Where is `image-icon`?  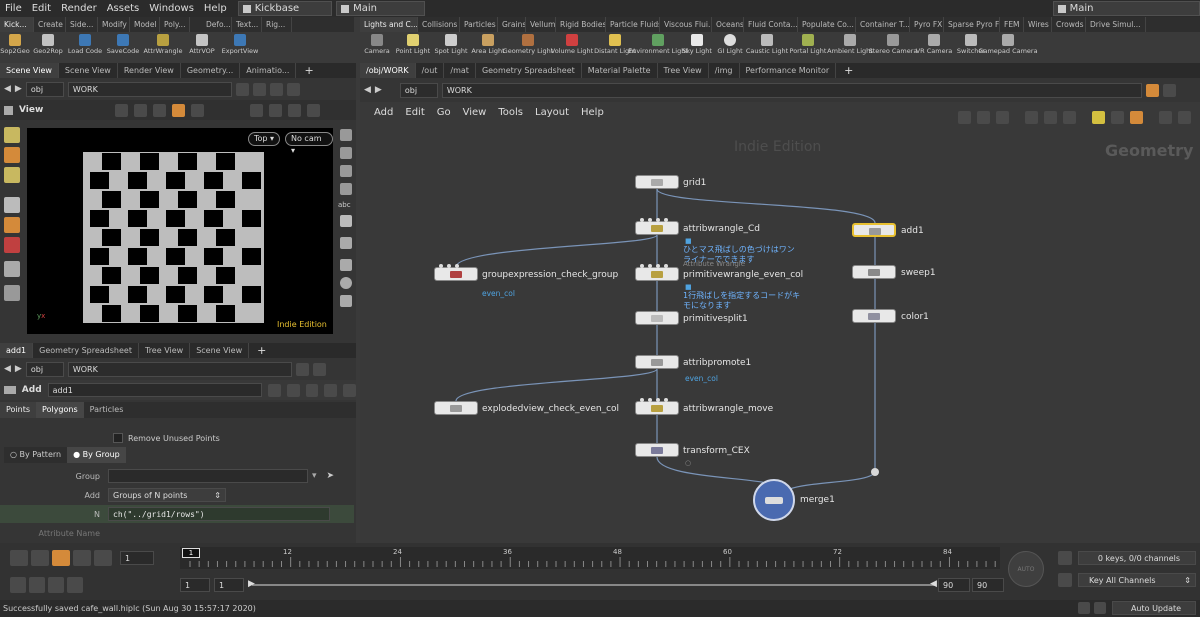 image-icon is located at coordinates (346, 221).